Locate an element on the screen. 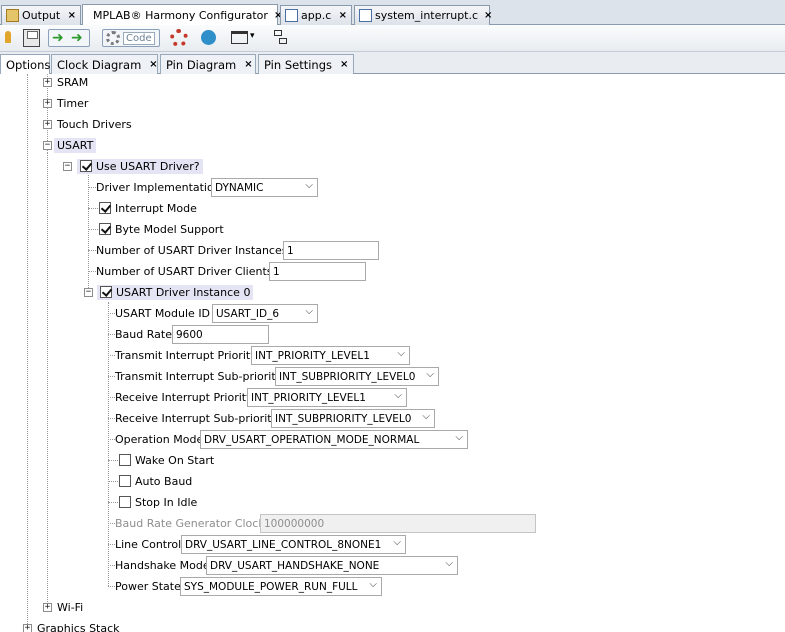  import-export-button: ➜ ➜ is located at coordinates (69, 38).